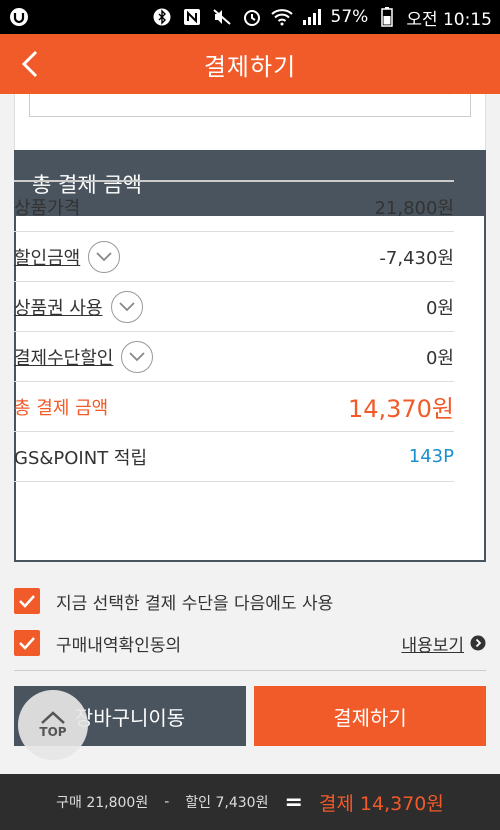  Describe the element at coordinates (349, 17) in the screenshot. I see `battery-percent: 57%` at that location.